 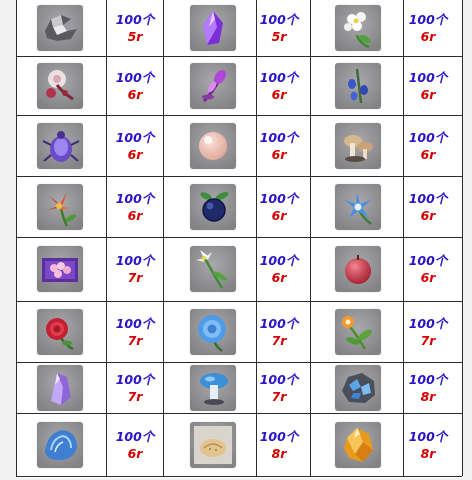 I want to click on blue-rose-icon, so click(x=213, y=331).